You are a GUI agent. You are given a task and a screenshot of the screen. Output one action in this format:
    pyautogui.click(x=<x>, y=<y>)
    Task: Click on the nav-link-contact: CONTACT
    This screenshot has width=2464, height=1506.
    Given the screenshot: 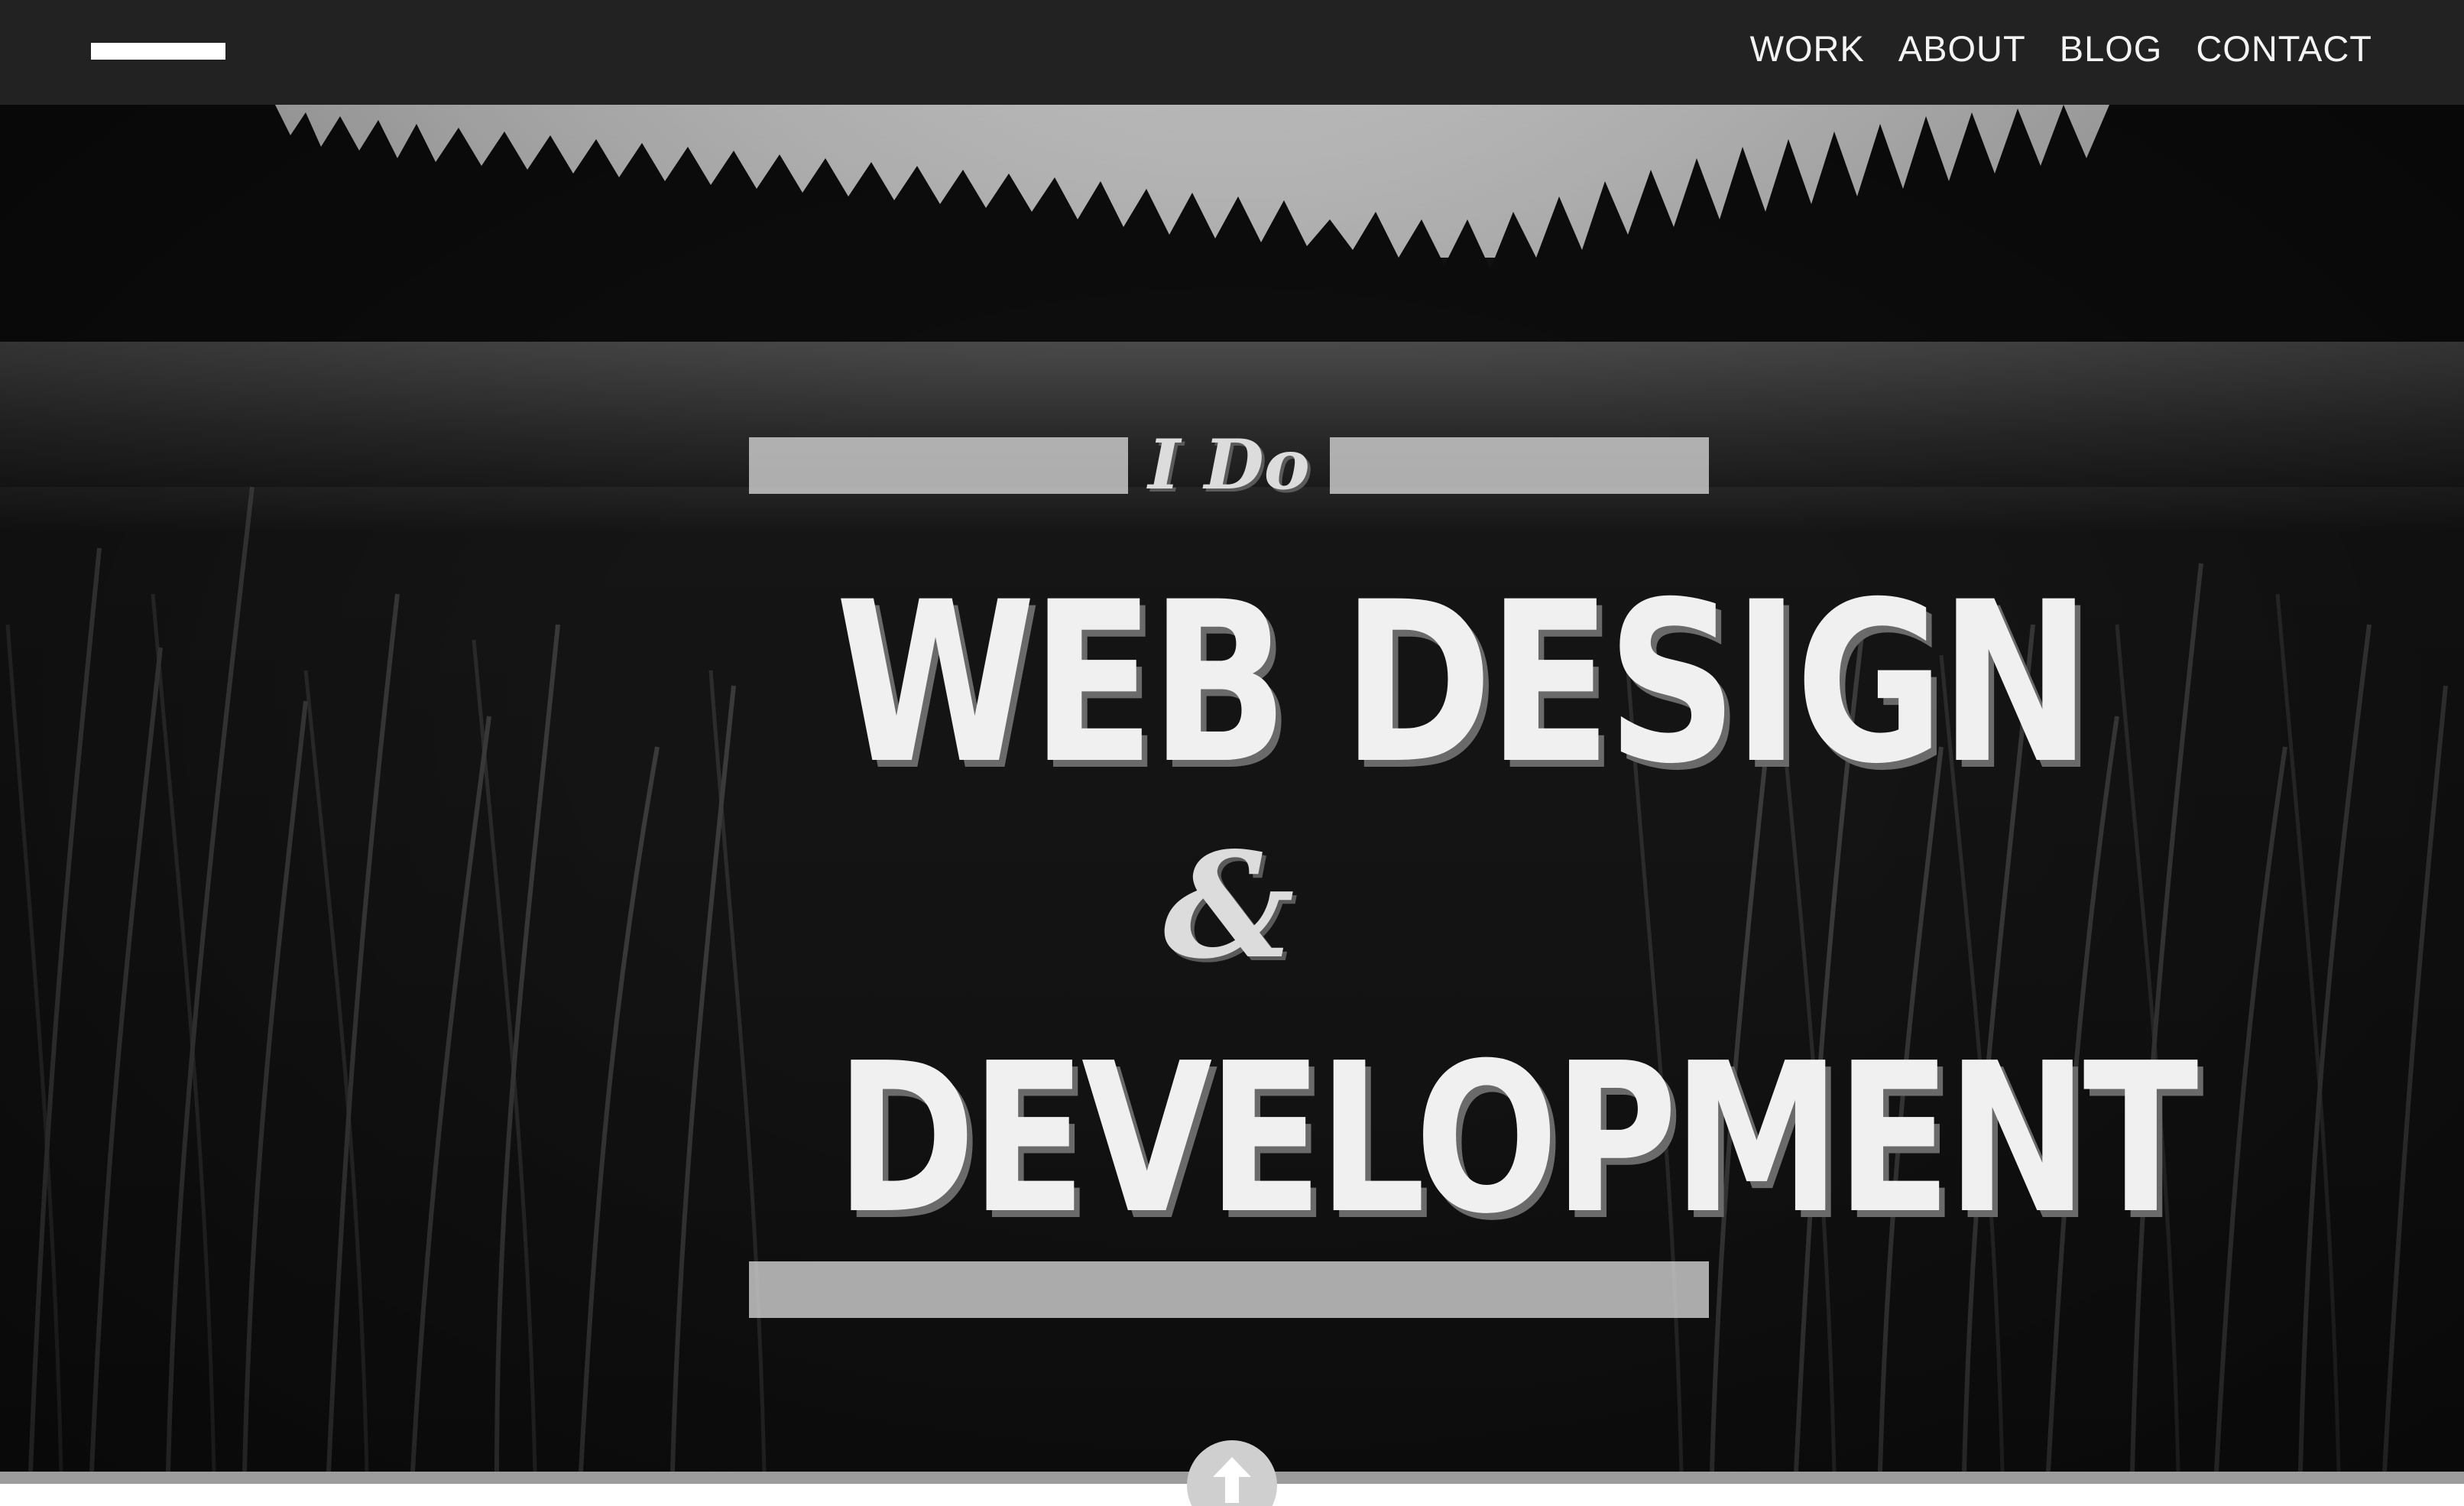 What is the action you would take?
    pyautogui.click(x=2284, y=49)
    